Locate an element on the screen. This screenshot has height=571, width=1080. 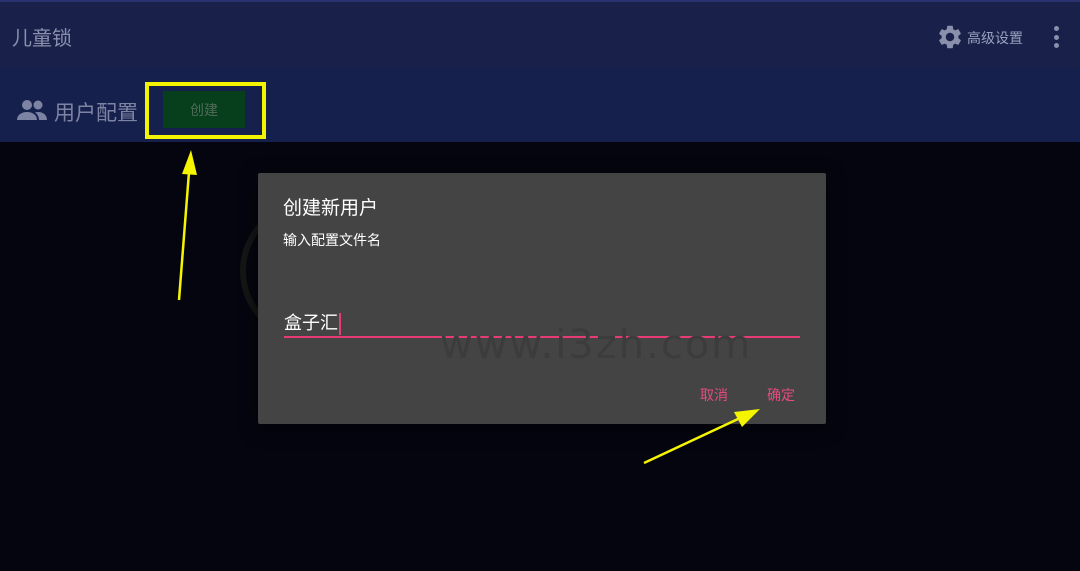
profile-name-value: 盒子汇 is located at coordinates (312, 322).